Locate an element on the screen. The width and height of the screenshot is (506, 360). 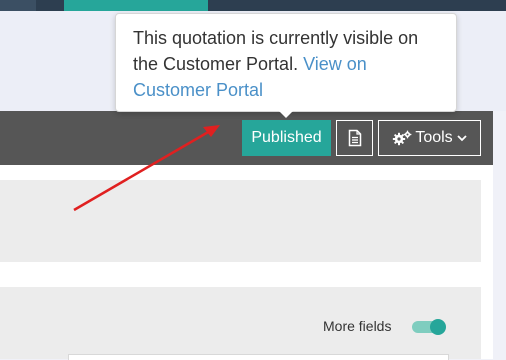
gears-icon is located at coordinates (402, 138).